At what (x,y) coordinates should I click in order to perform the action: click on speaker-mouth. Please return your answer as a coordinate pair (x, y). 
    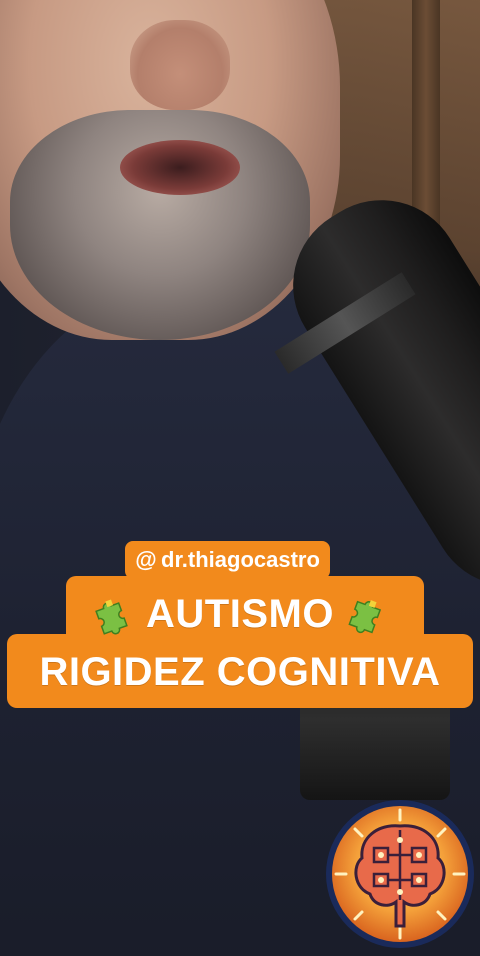
    Looking at the image, I should click on (180, 167).